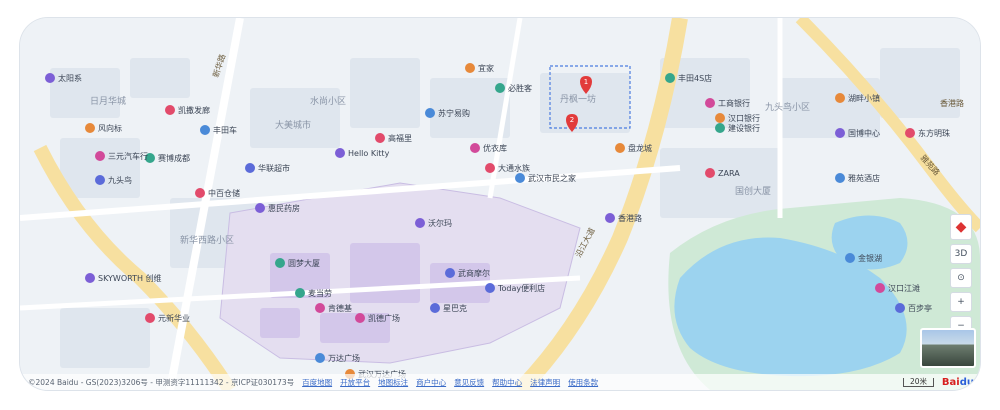 Image resolution: width=1000 pixels, height=410 pixels. What do you see at coordinates (734, 103) in the screenshot?
I see `poi-label: 工商银行` at bounding box center [734, 103].